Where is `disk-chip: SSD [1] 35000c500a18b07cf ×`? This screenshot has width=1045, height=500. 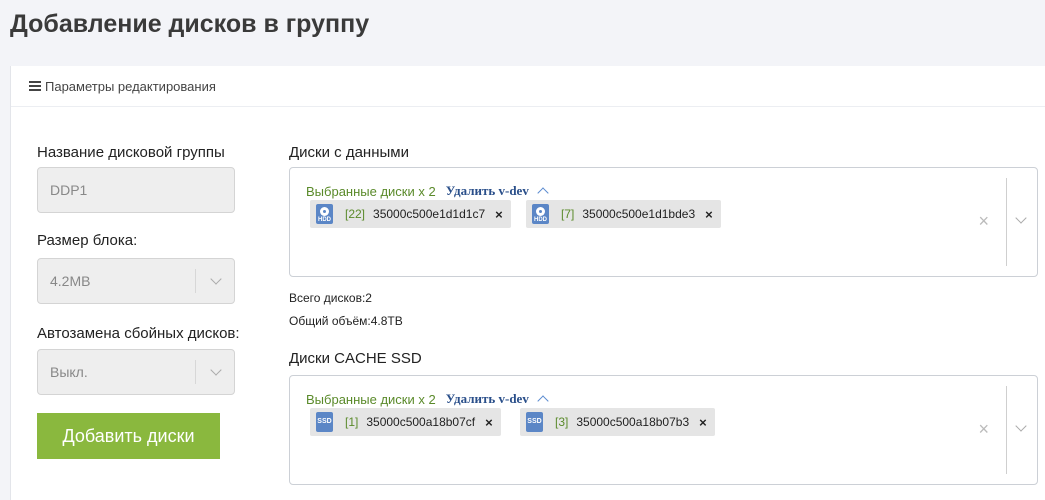
disk-chip: SSD [1] 35000c500a18b07cf × is located at coordinates (405, 422).